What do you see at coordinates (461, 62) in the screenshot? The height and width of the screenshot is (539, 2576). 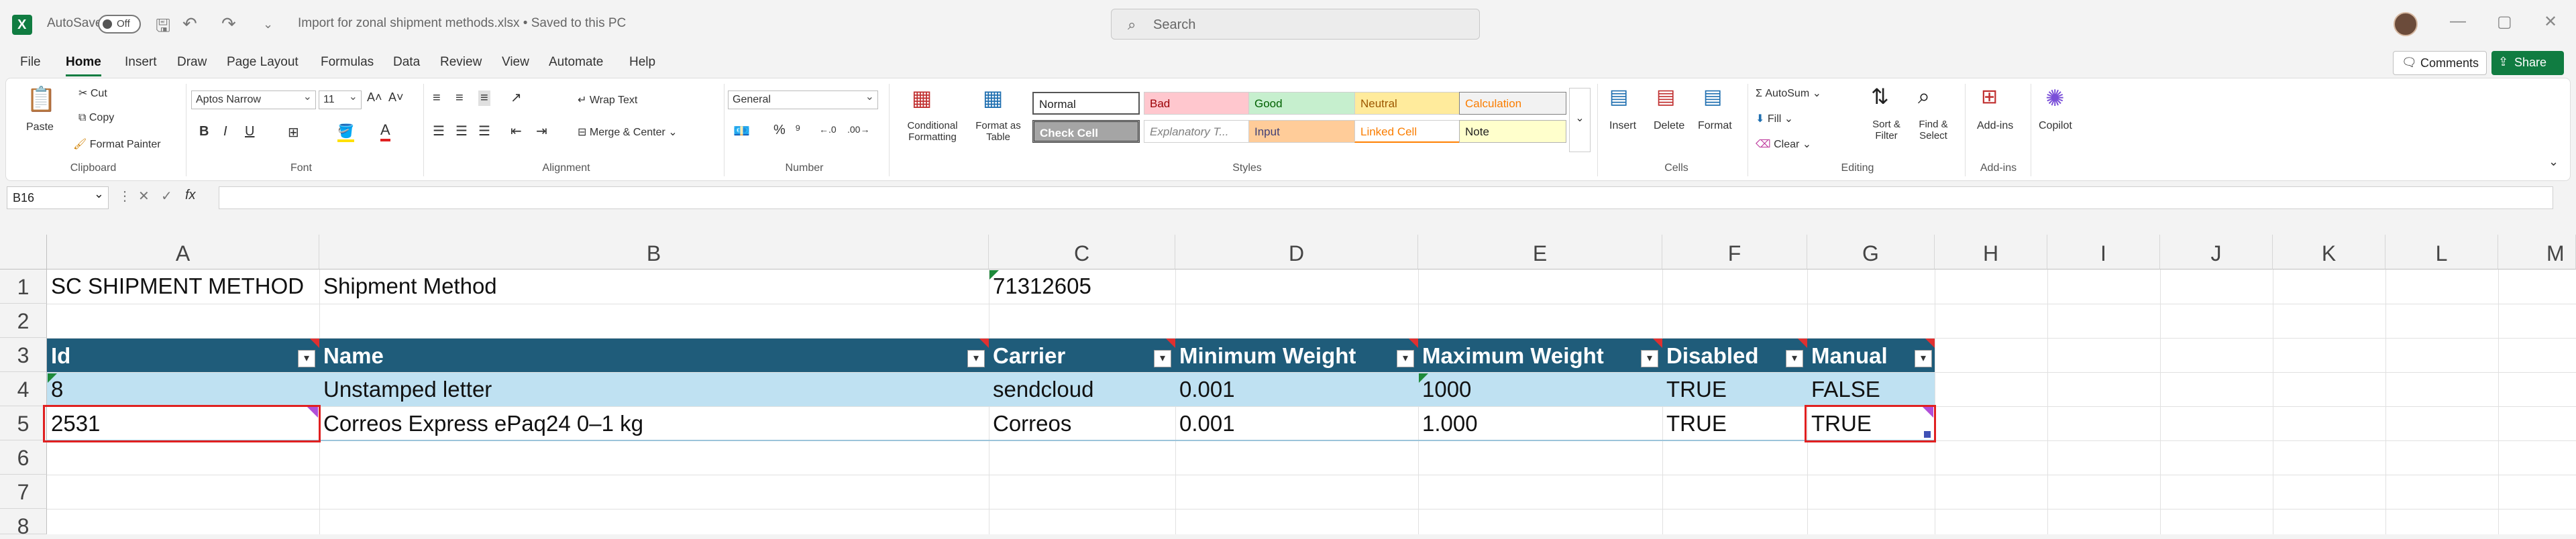 I see `tab-review: Review` at bounding box center [461, 62].